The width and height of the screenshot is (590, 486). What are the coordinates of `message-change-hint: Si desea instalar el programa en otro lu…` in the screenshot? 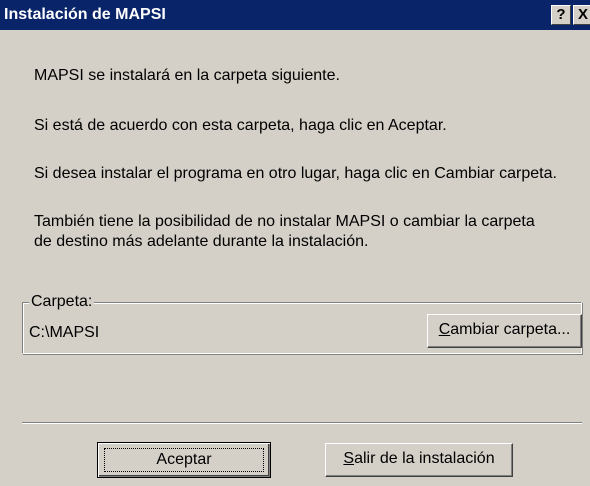 It's located at (295, 173).